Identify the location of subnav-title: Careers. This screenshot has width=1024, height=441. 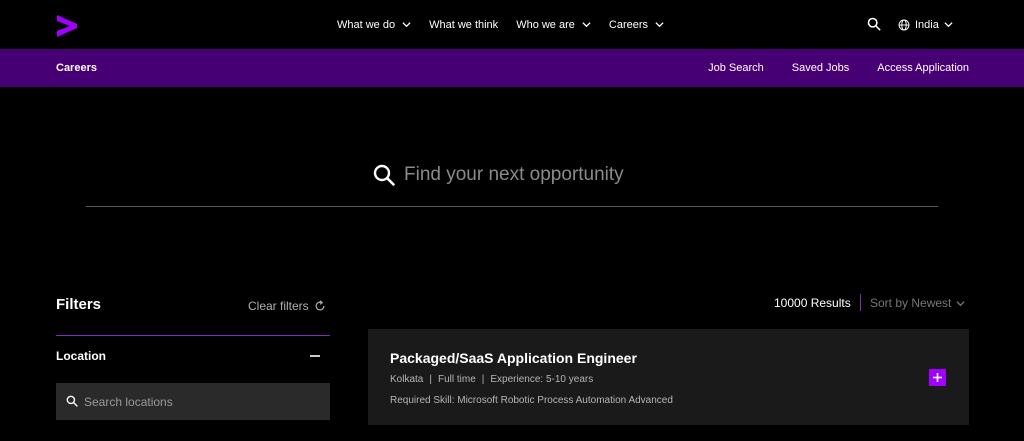
(76, 68).